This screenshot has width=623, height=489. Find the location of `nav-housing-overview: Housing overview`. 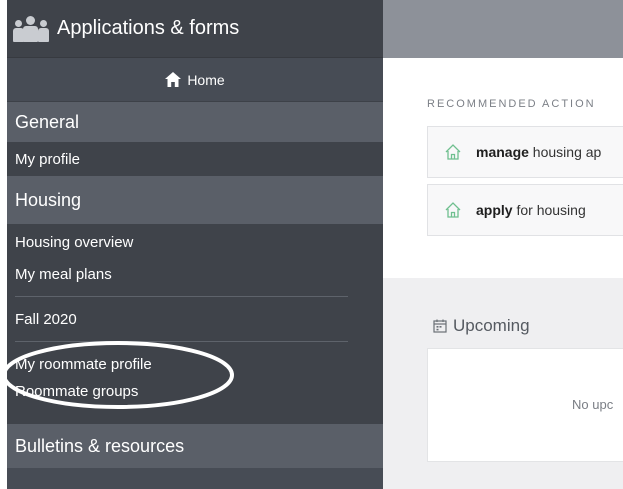

nav-housing-overview: Housing overview is located at coordinates (195, 242).